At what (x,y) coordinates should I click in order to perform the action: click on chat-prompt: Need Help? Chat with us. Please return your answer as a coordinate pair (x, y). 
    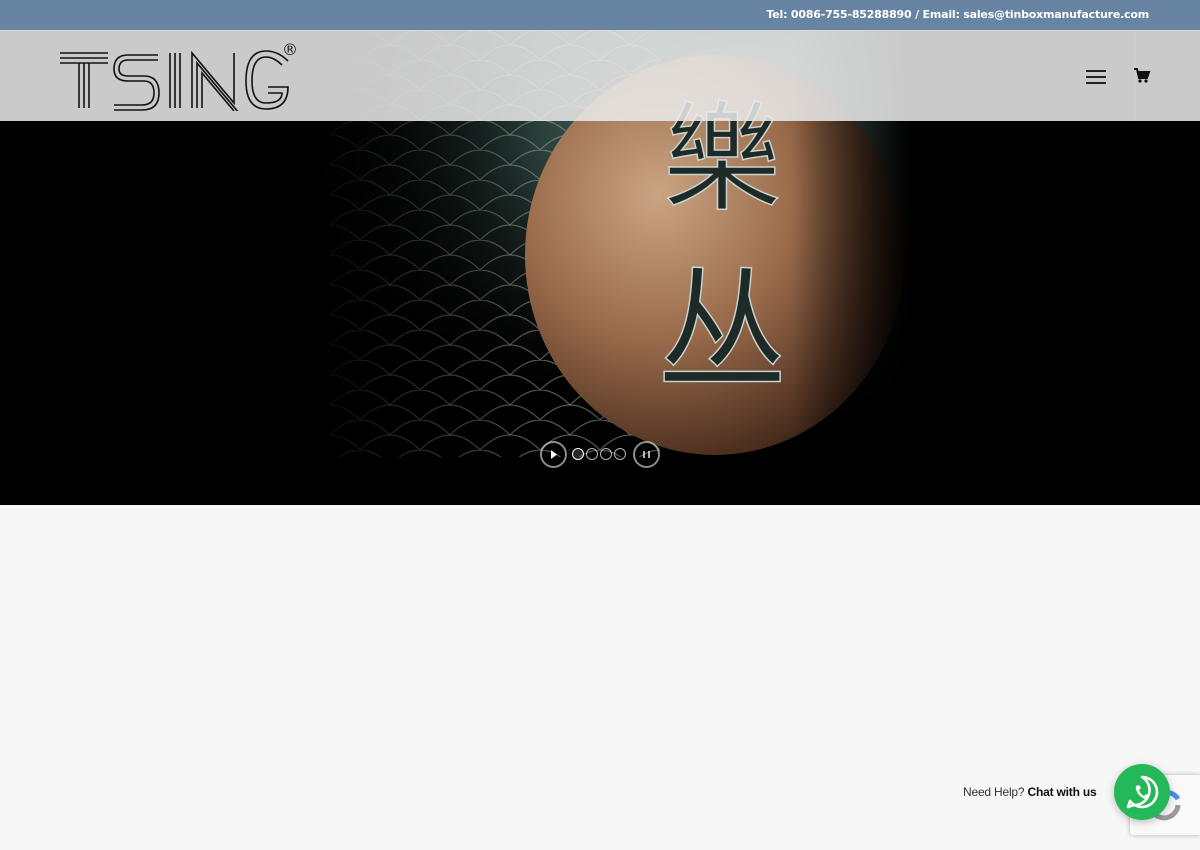
    Looking at the image, I should click on (1030, 792).